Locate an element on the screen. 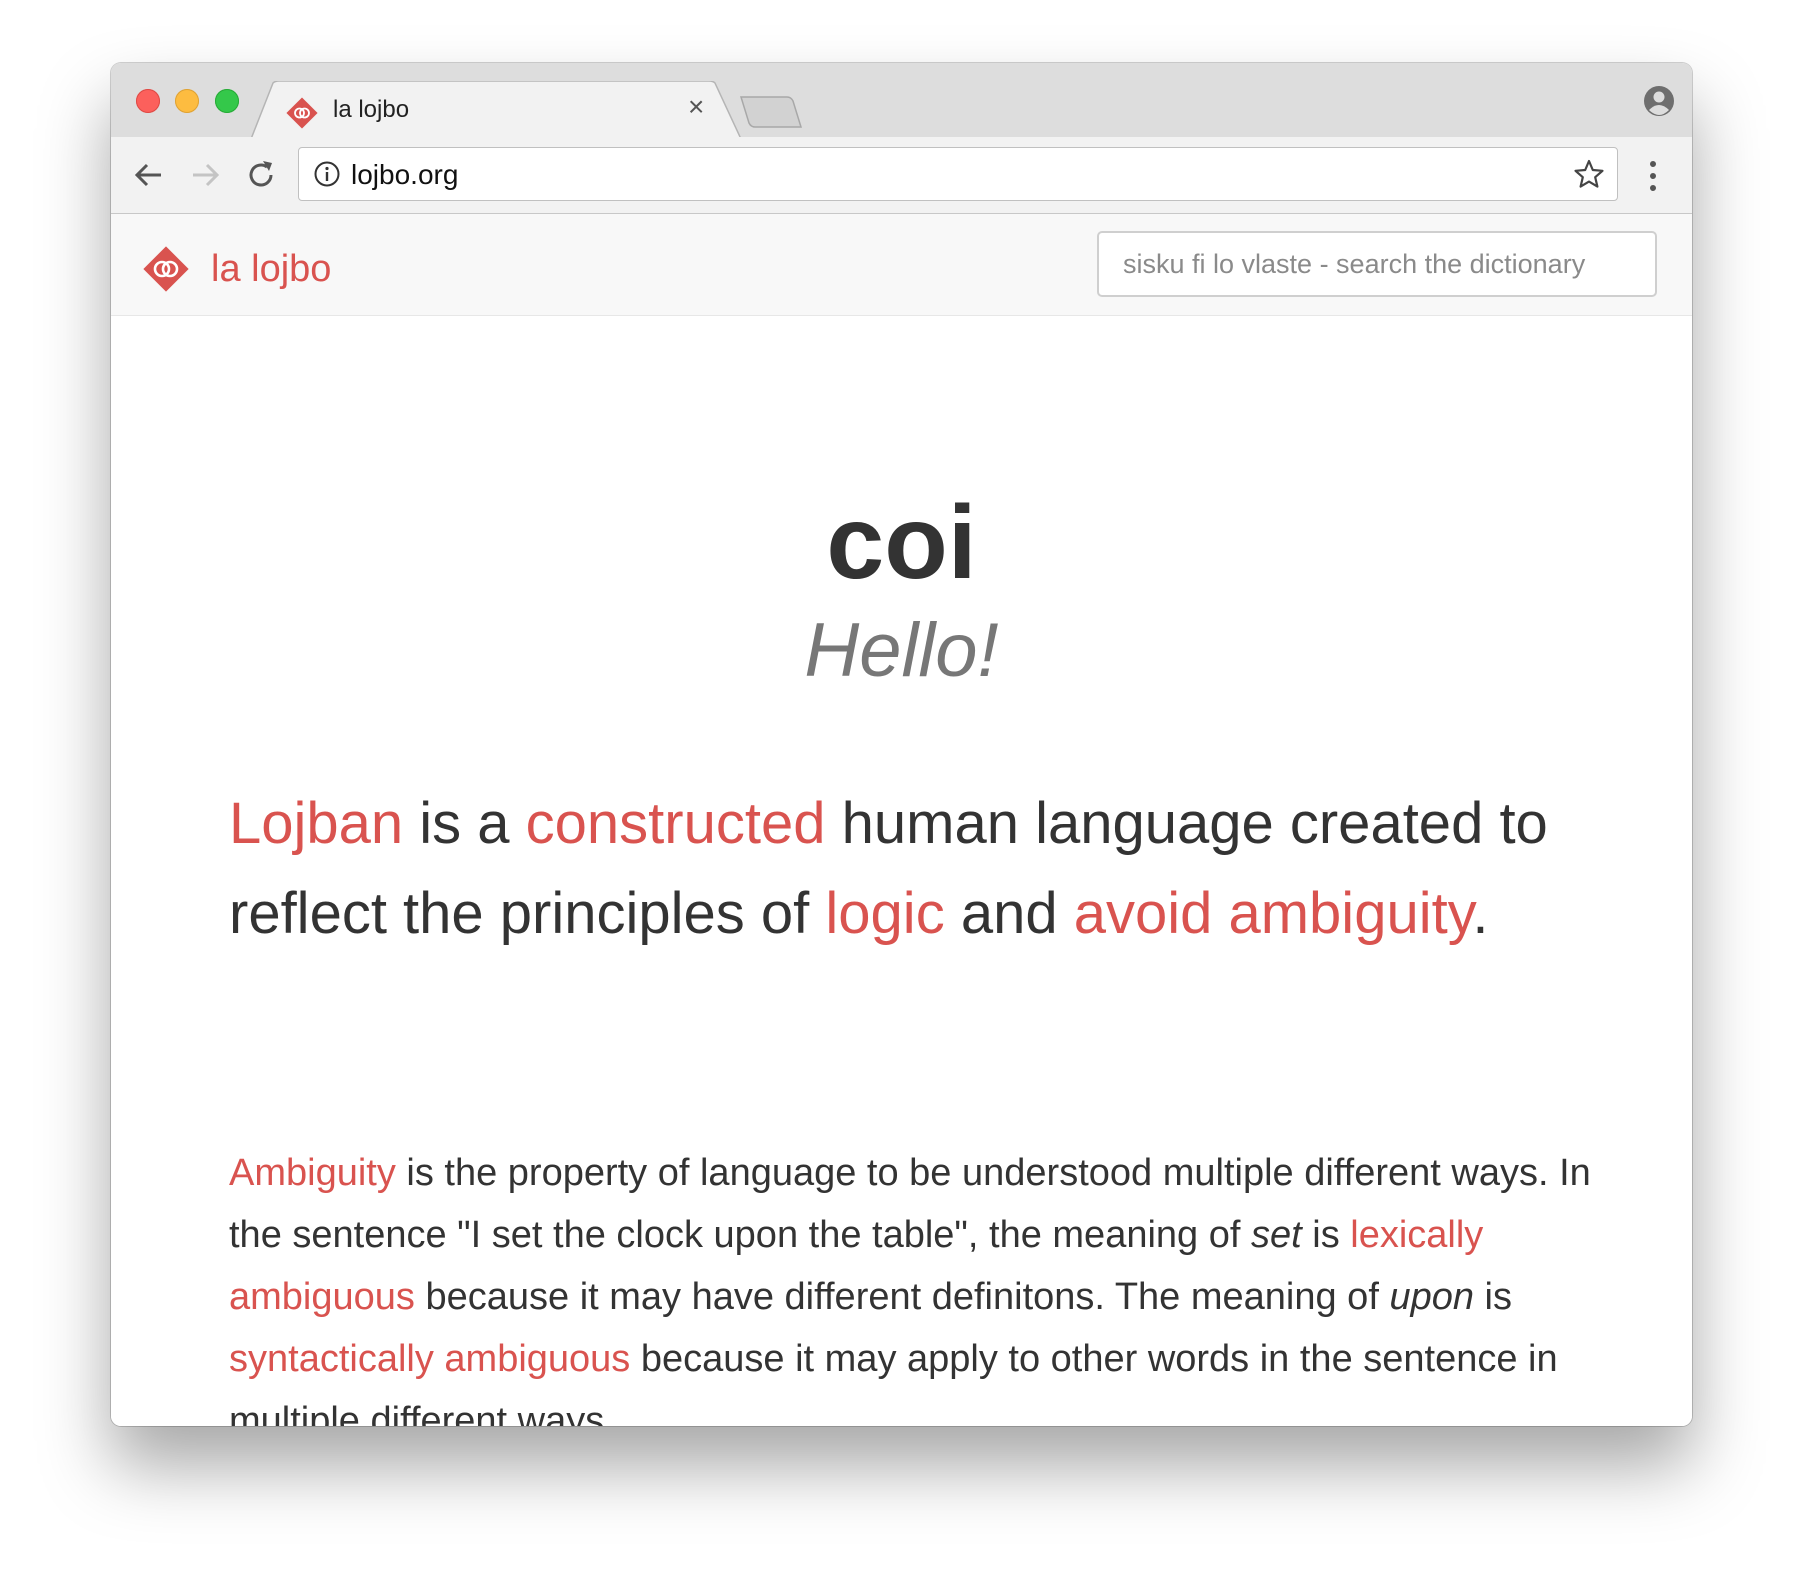 This screenshot has width=1798, height=1580. tab-active is located at coordinates (496, 110).